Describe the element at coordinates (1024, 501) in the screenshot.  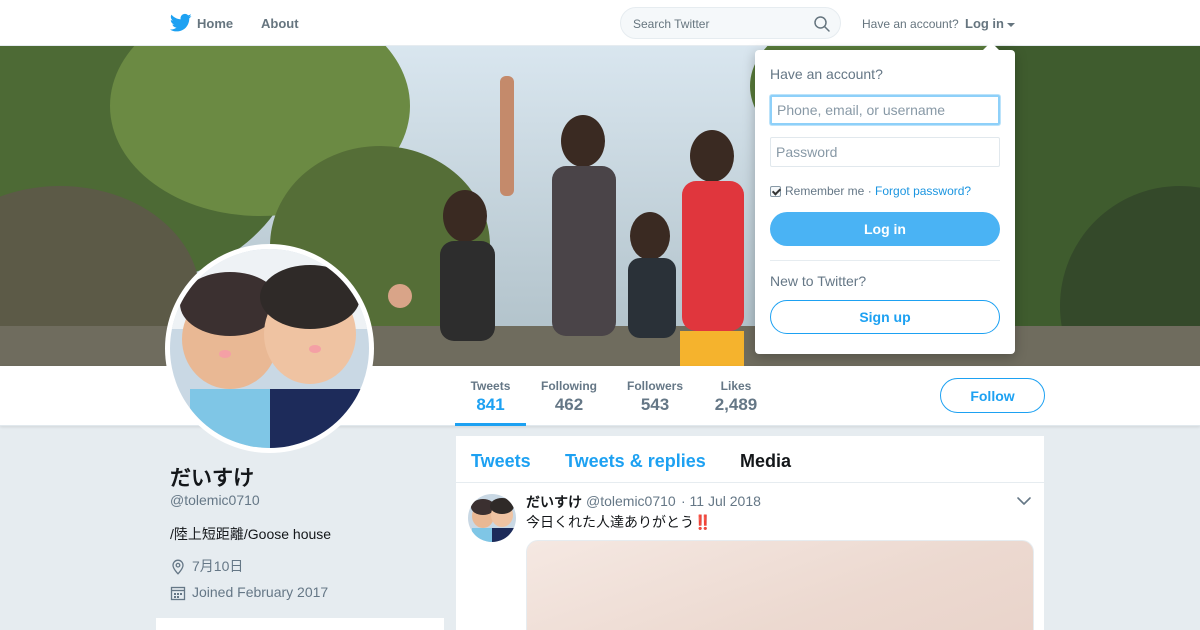
I see `chevron-down-icon` at that location.